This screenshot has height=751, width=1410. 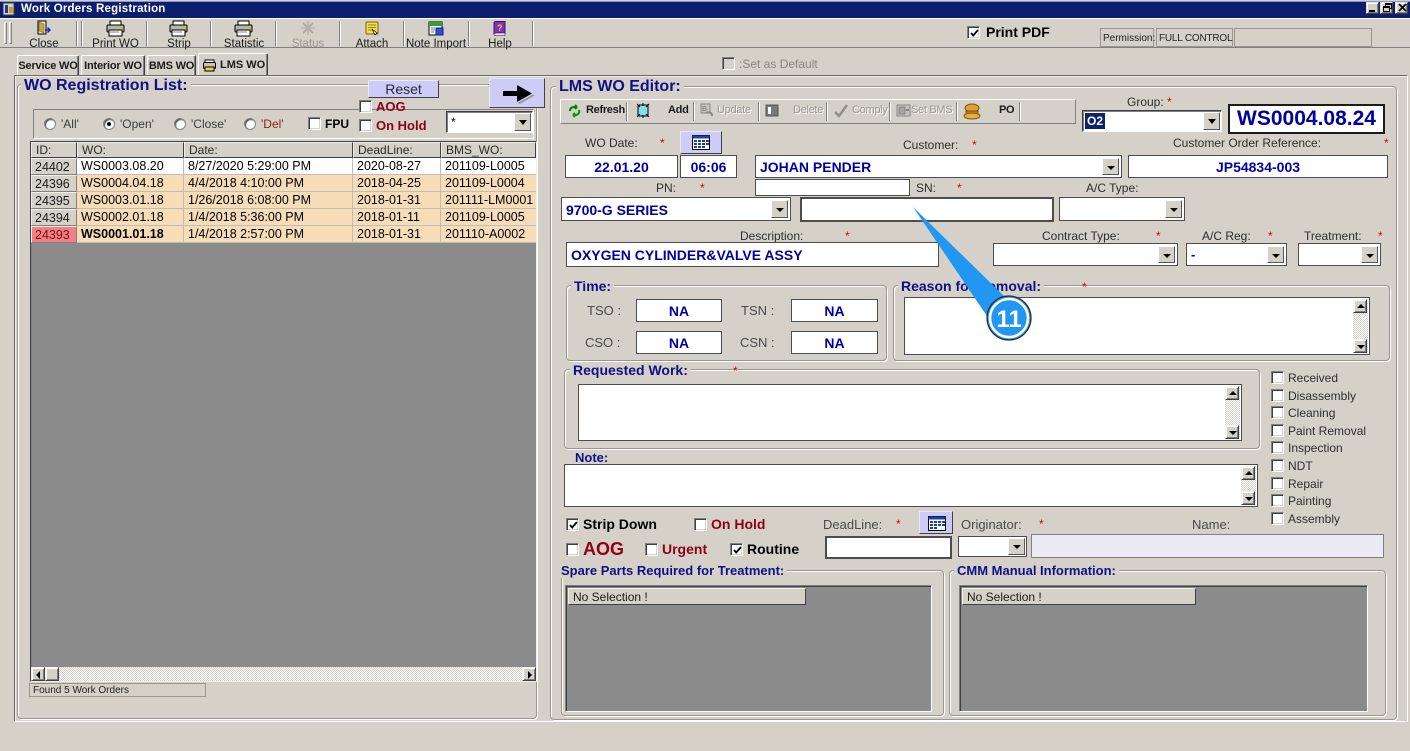 I want to click on svg-text: 11, so click(x=1008, y=319).